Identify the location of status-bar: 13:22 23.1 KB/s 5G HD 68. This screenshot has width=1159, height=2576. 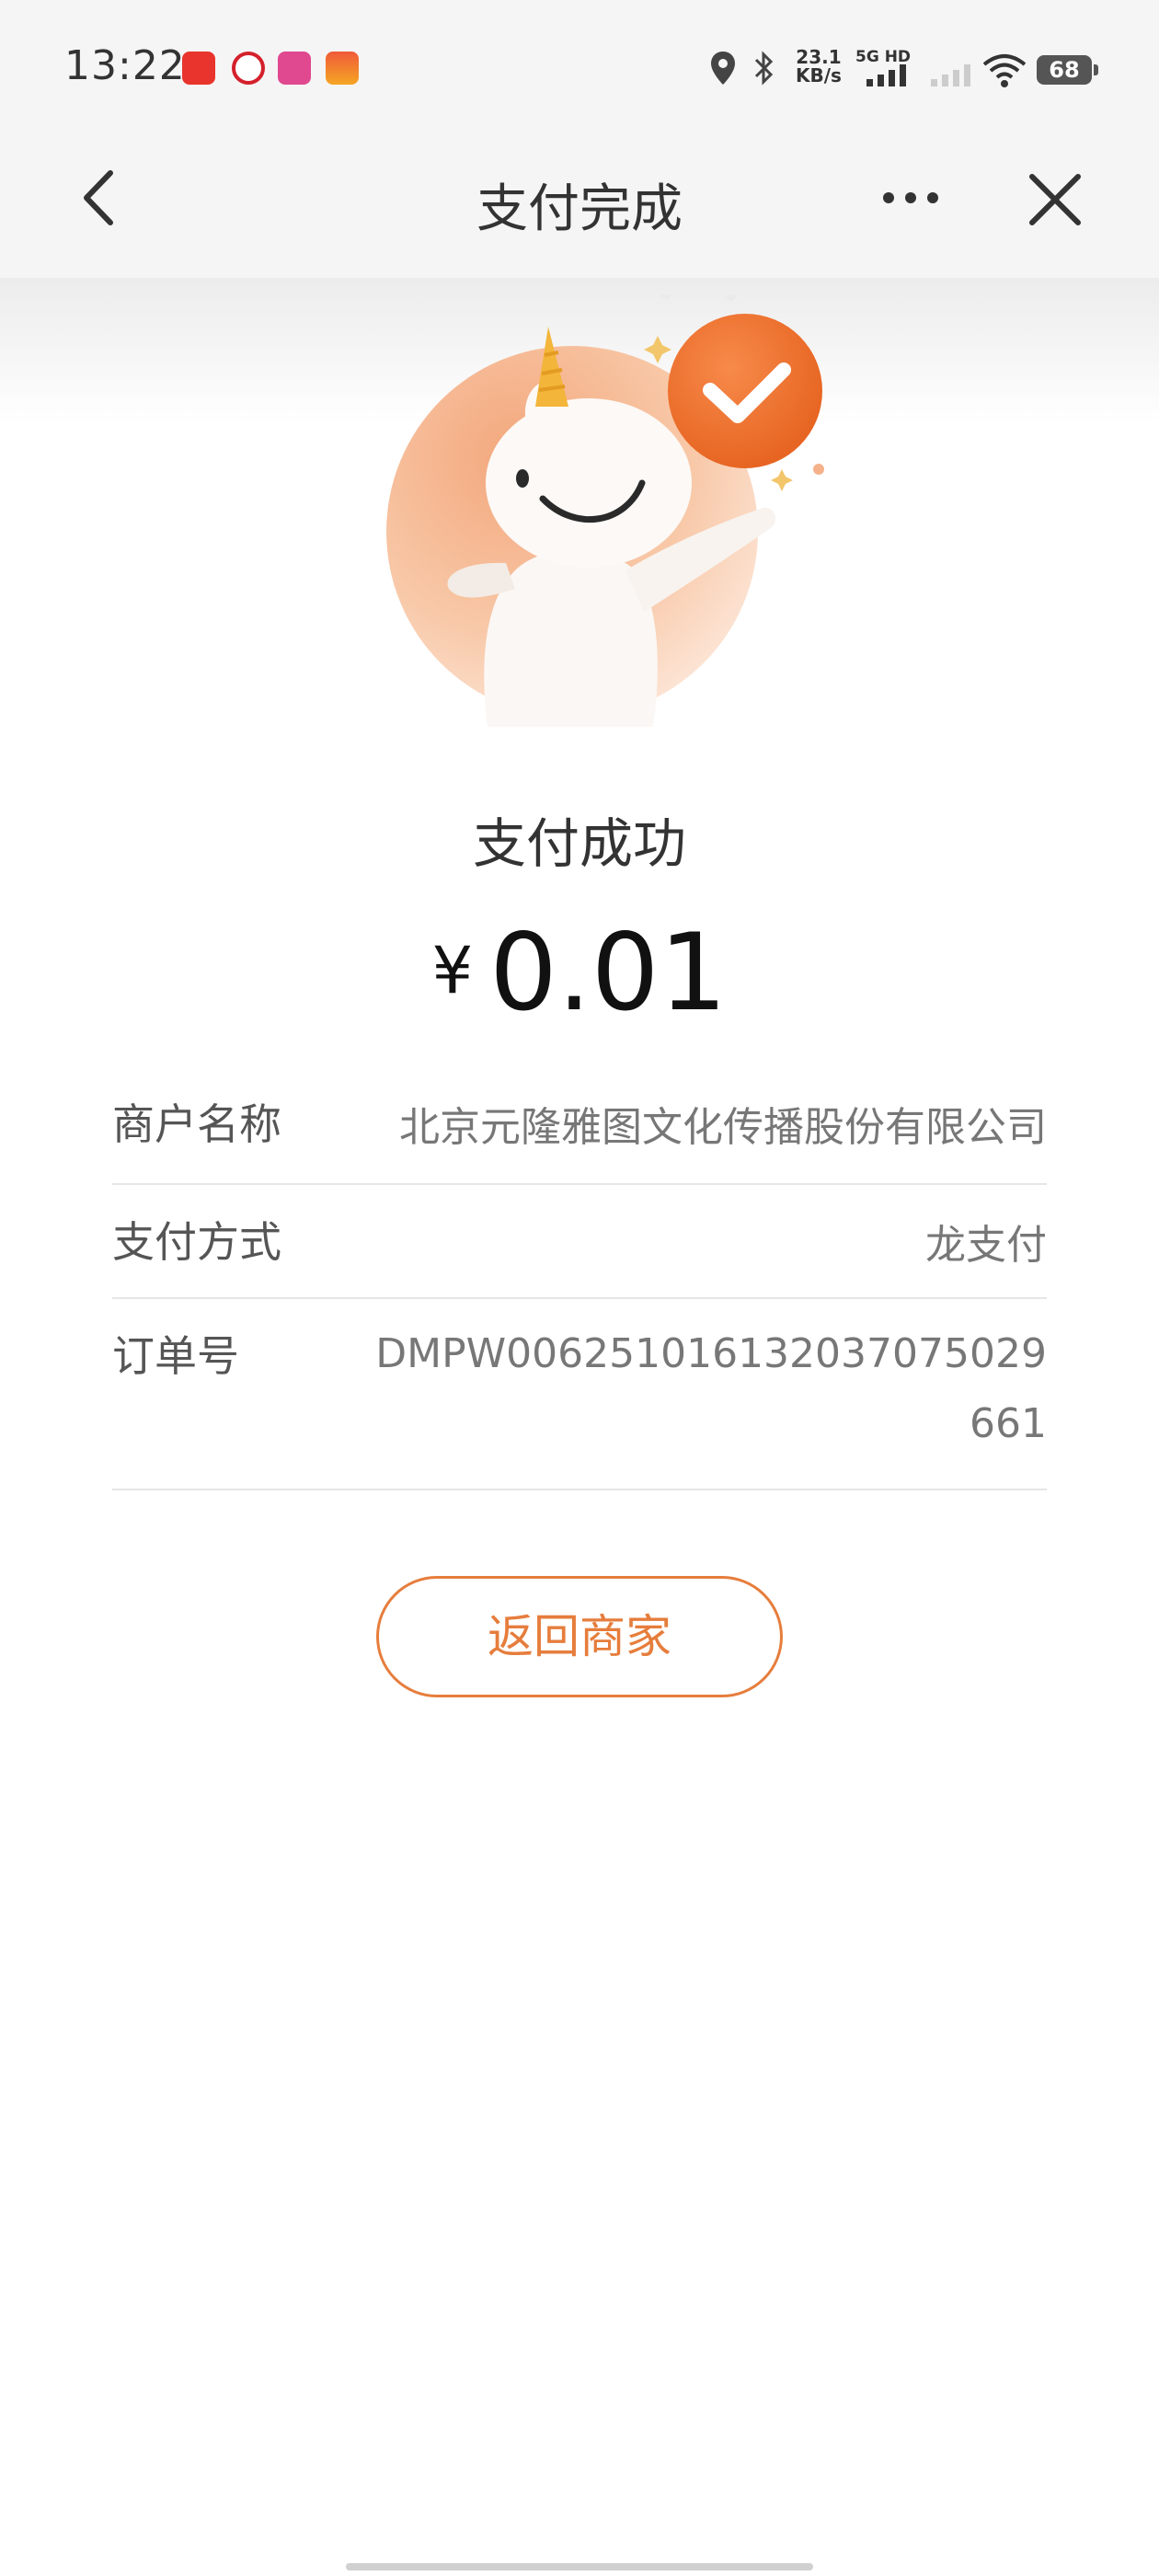
(579, 69).